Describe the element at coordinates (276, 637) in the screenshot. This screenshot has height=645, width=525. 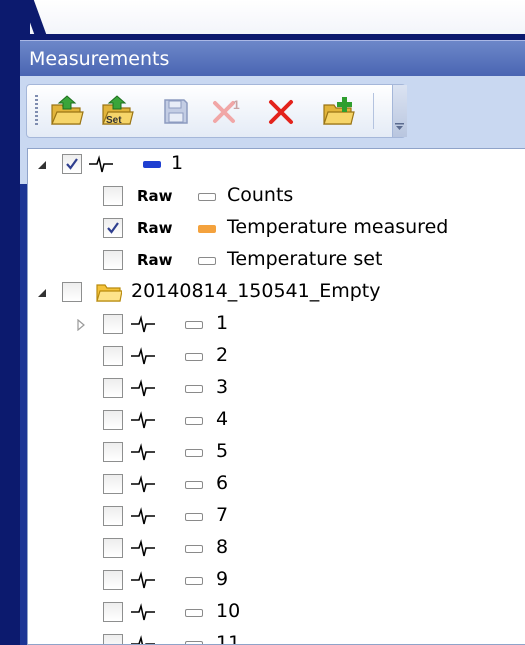
I see `tree-node-measurement-item: 11` at that location.